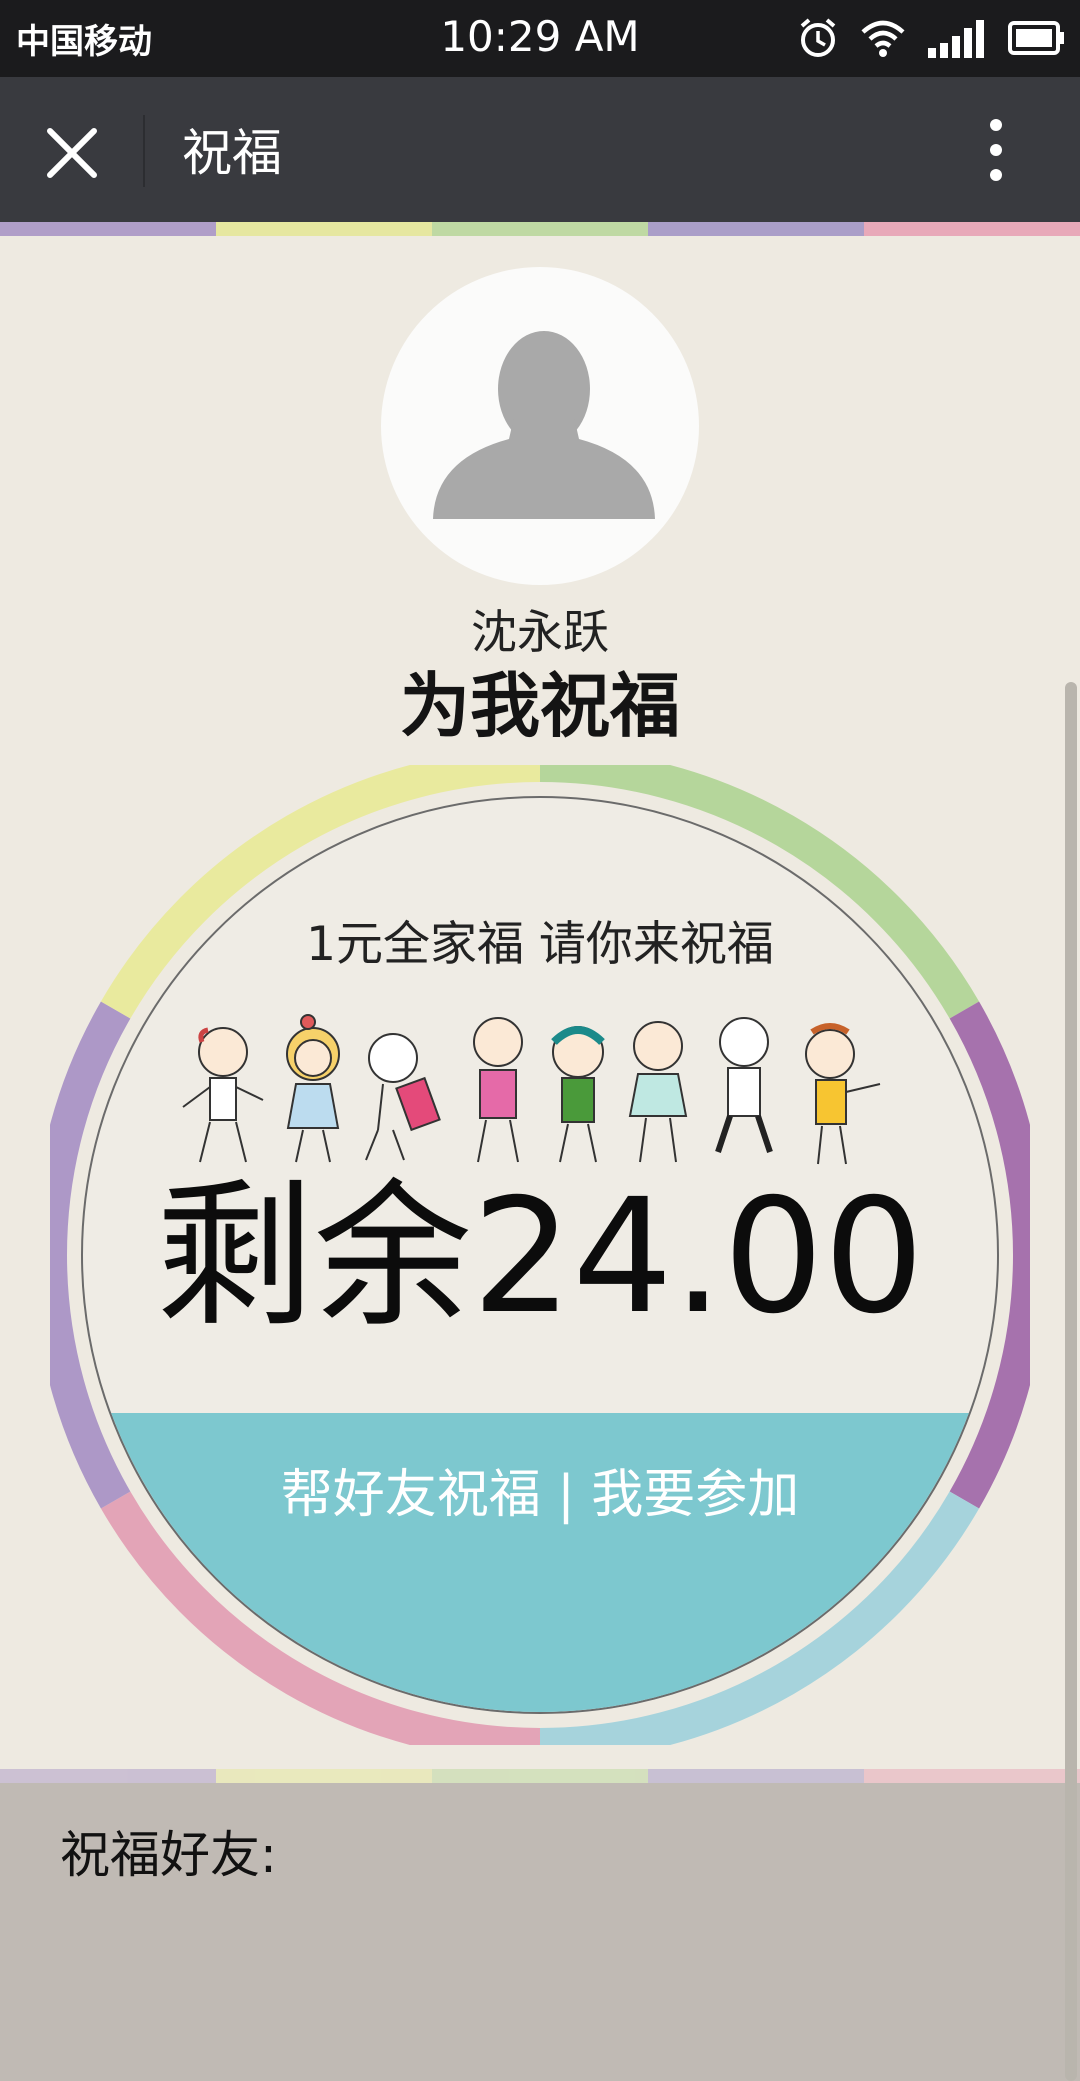  I want to click on scrollbar, so click(1071, 1381).